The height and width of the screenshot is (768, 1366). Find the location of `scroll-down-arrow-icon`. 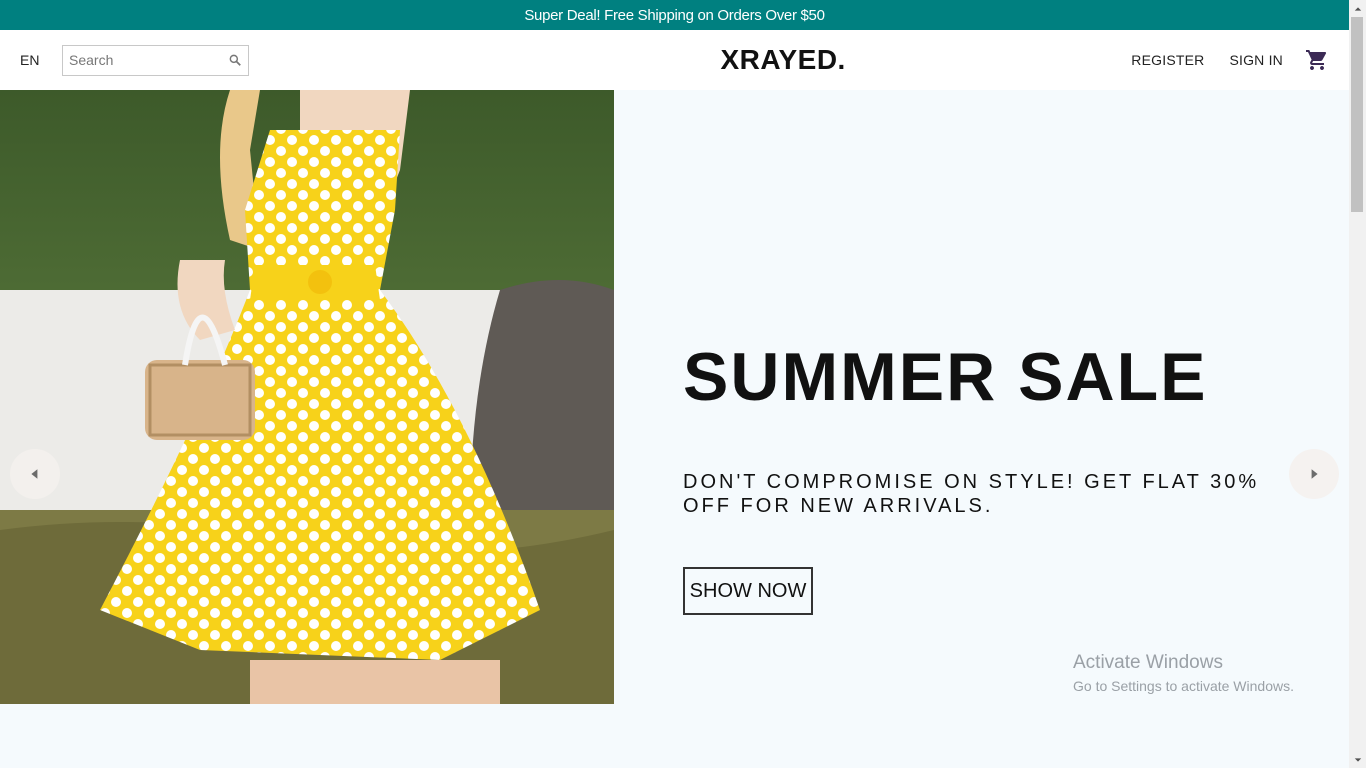

scroll-down-arrow-icon is located at coordinates (1357, 759).